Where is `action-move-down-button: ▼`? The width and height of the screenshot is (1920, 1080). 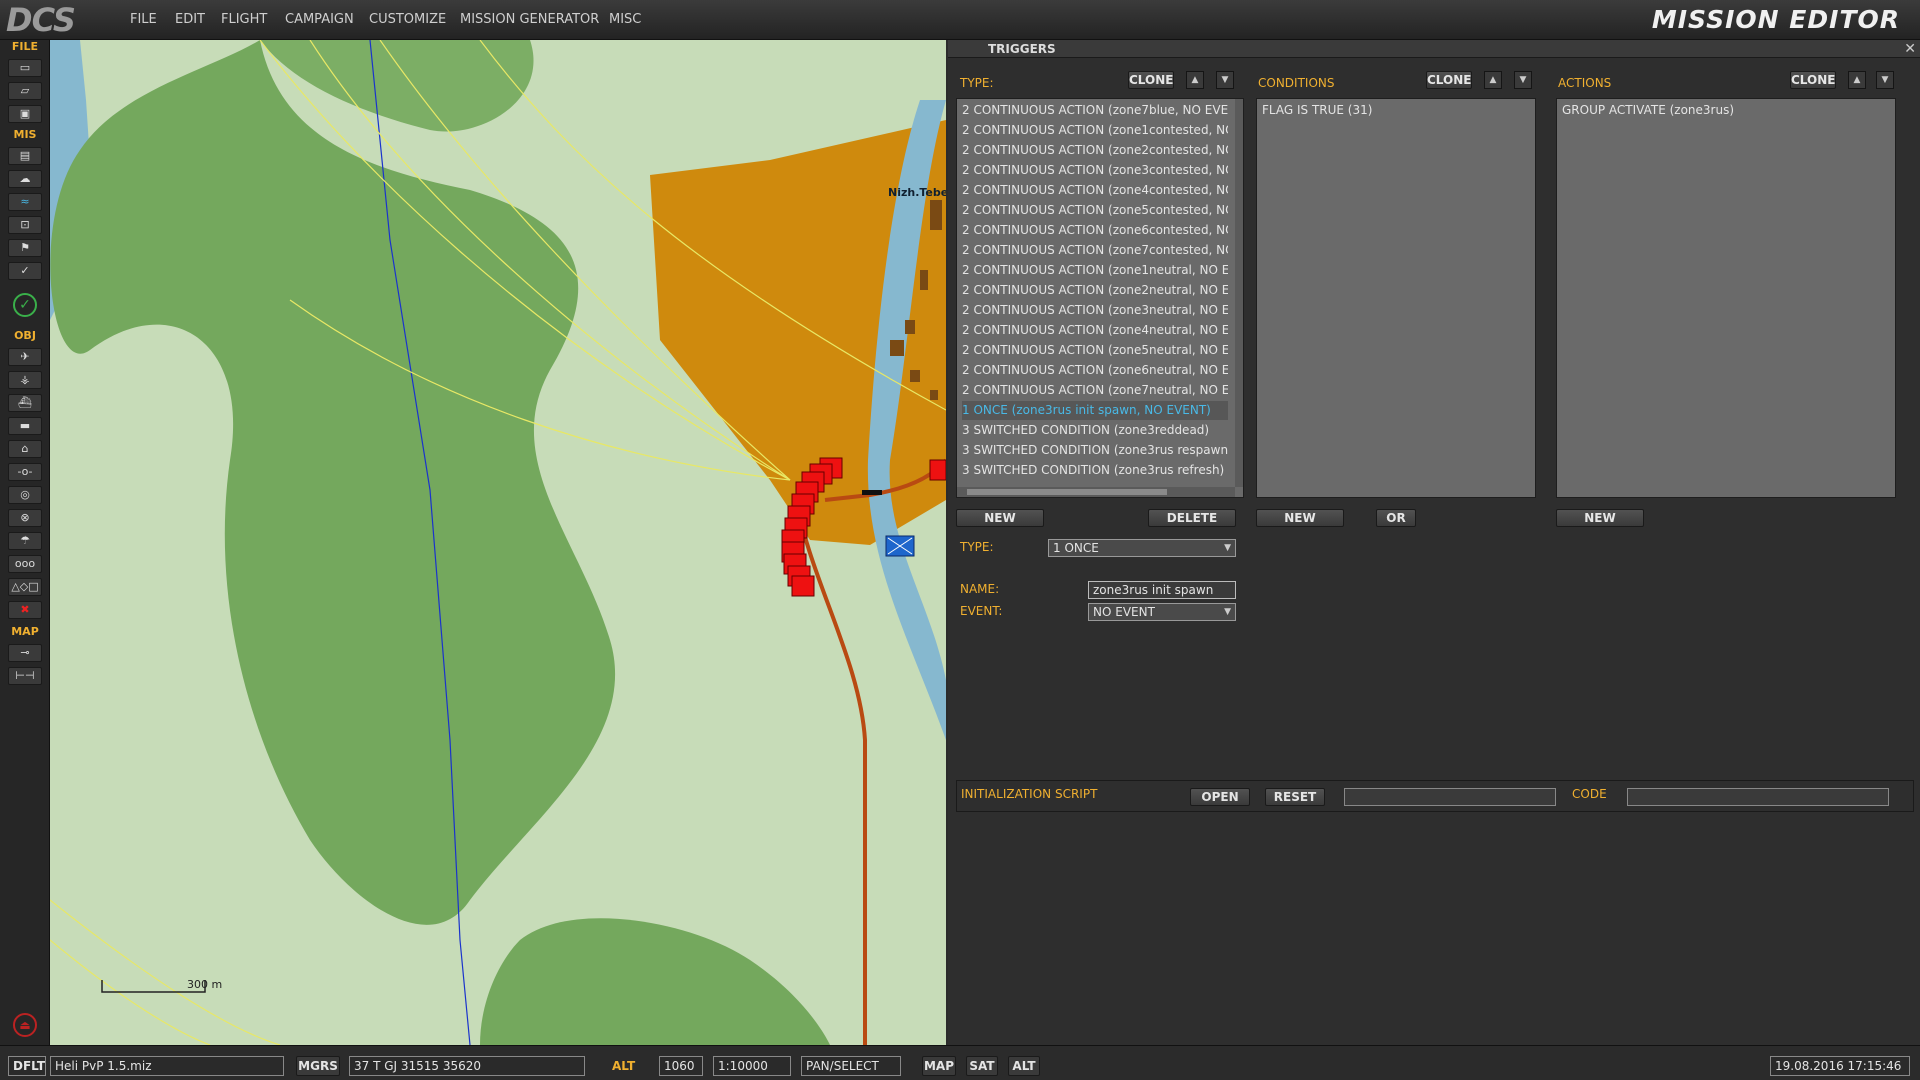
action-move-down-button: ▼ is located at coordinates (1885, 80).